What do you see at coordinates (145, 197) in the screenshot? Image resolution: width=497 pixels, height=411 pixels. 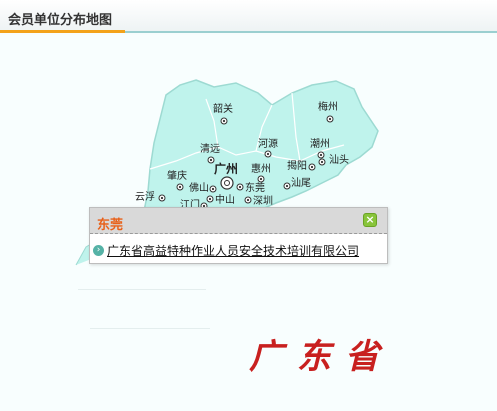 I see `city-label-yunfu: 云浮` at bounding box center [145, 197].